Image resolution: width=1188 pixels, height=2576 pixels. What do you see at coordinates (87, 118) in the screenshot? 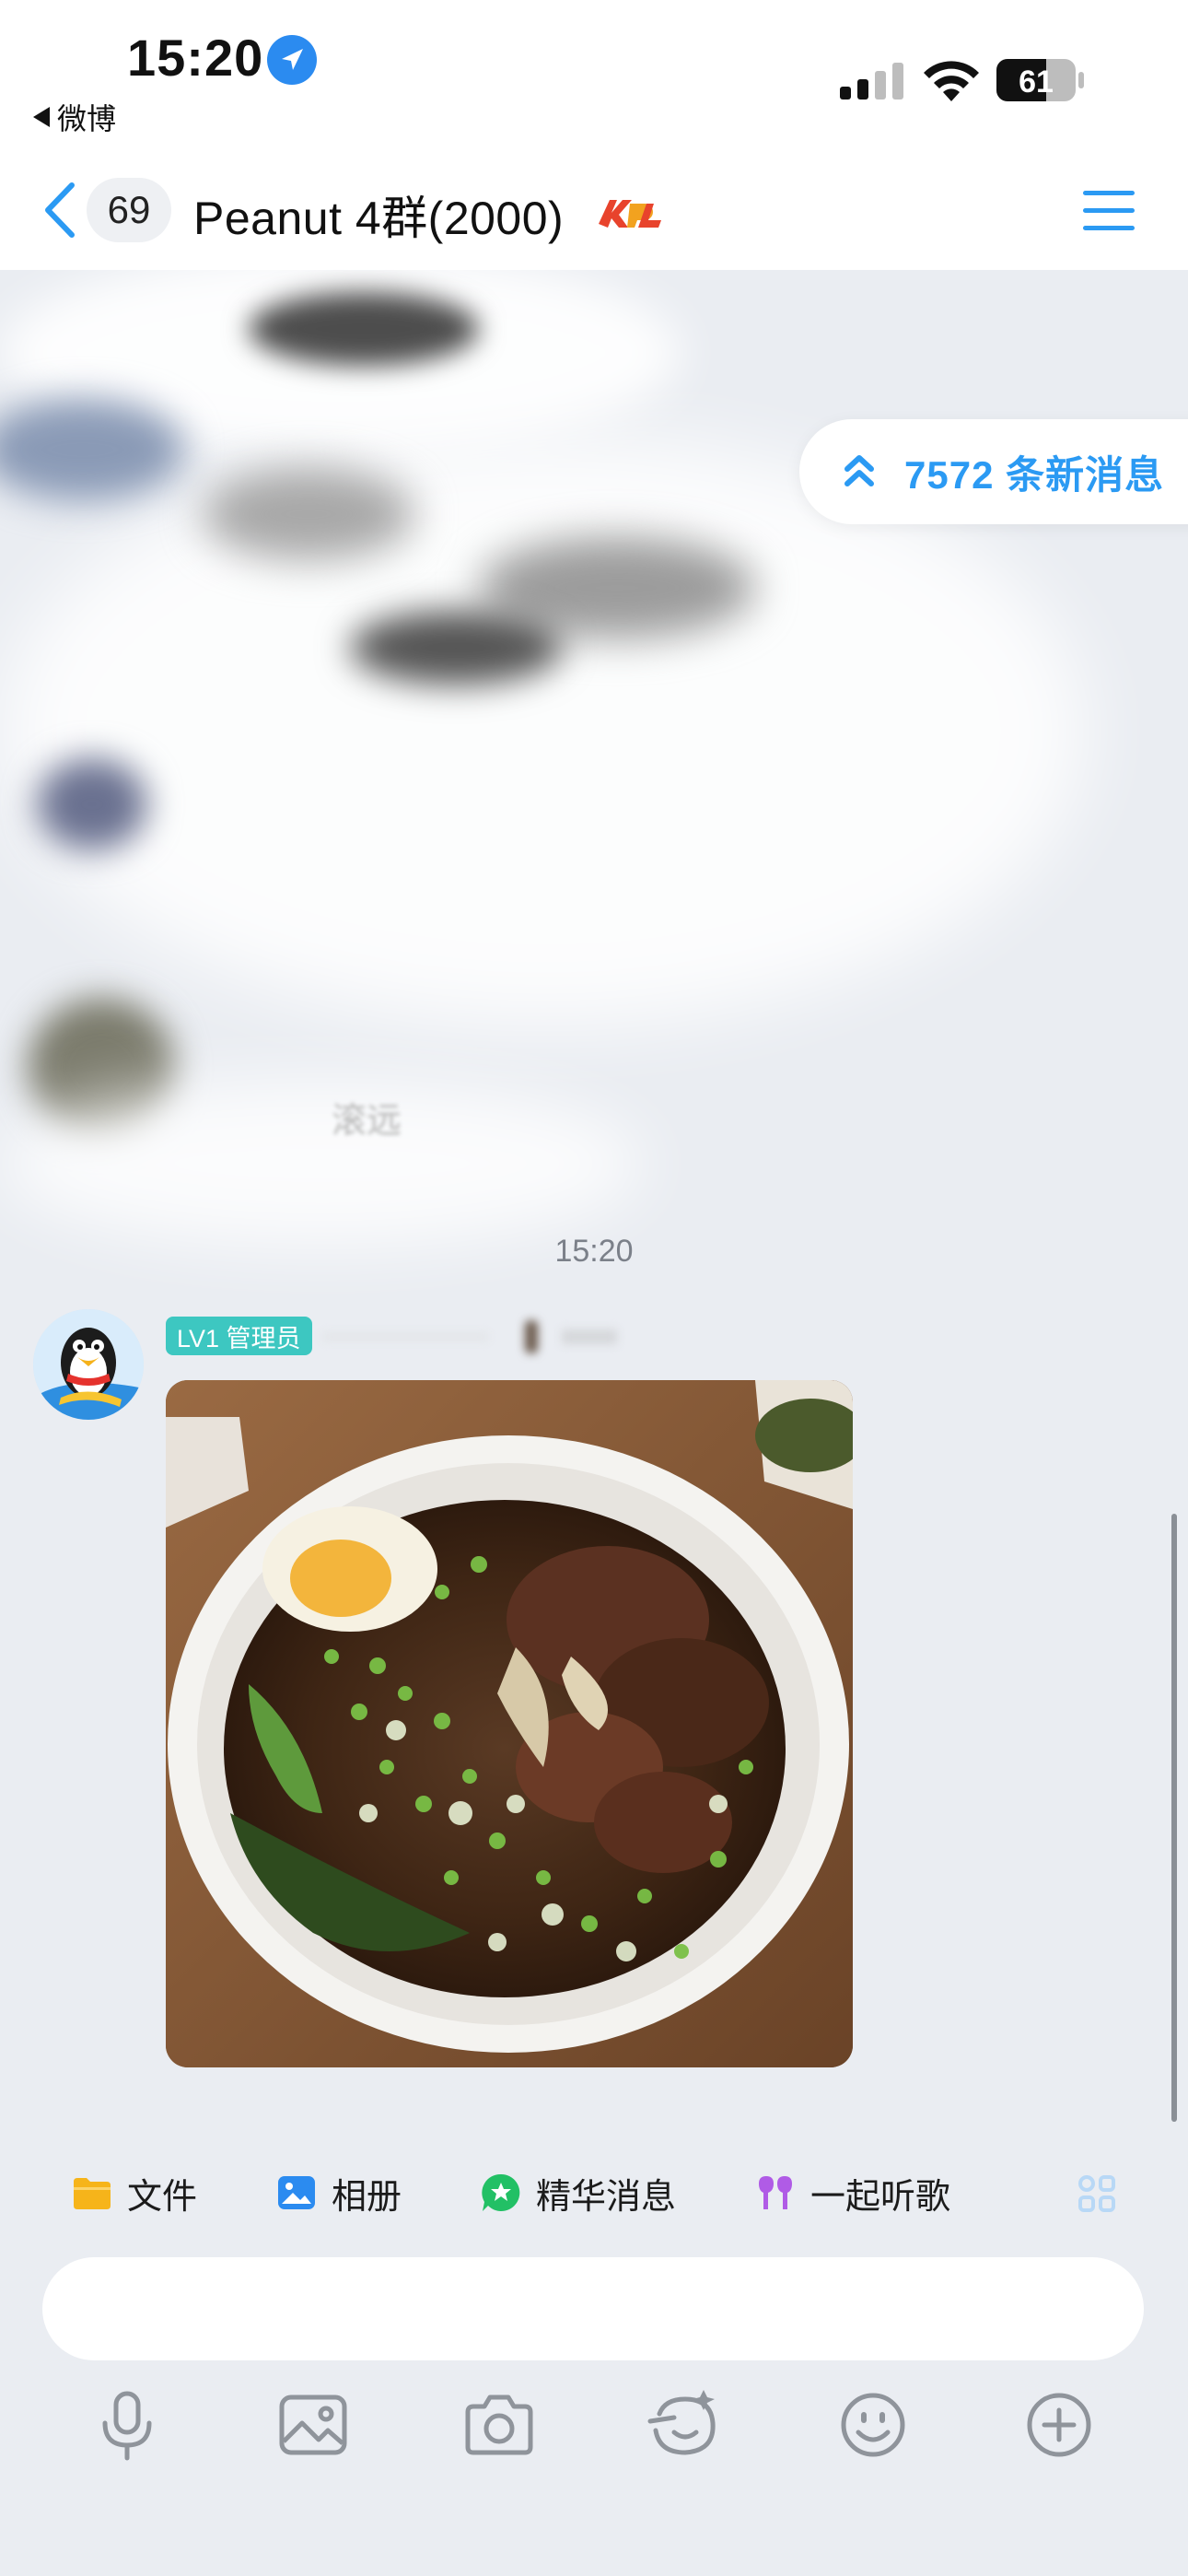
I see `back-app-label: 微博` at bounding box center [87, 118].